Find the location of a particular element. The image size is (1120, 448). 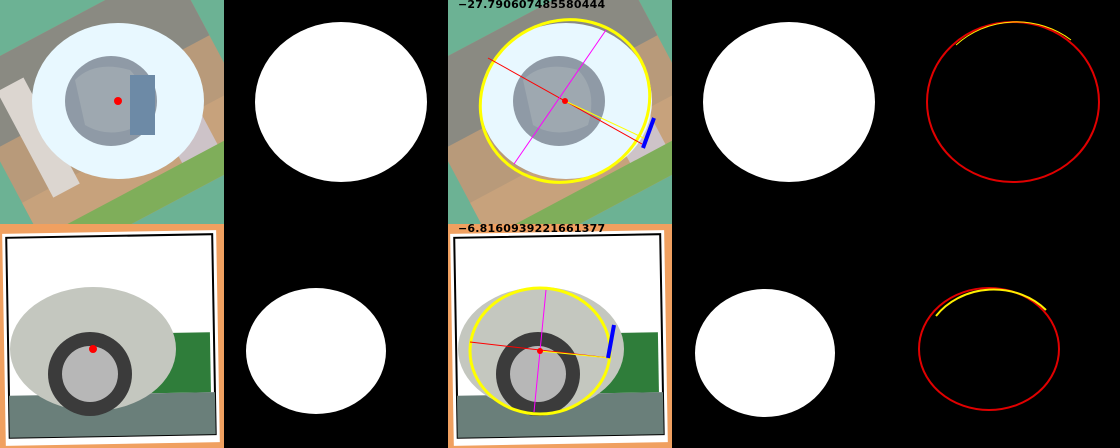

annotated-image-panel-1: −27.790607485580444 is located at coordinates (560, 112).